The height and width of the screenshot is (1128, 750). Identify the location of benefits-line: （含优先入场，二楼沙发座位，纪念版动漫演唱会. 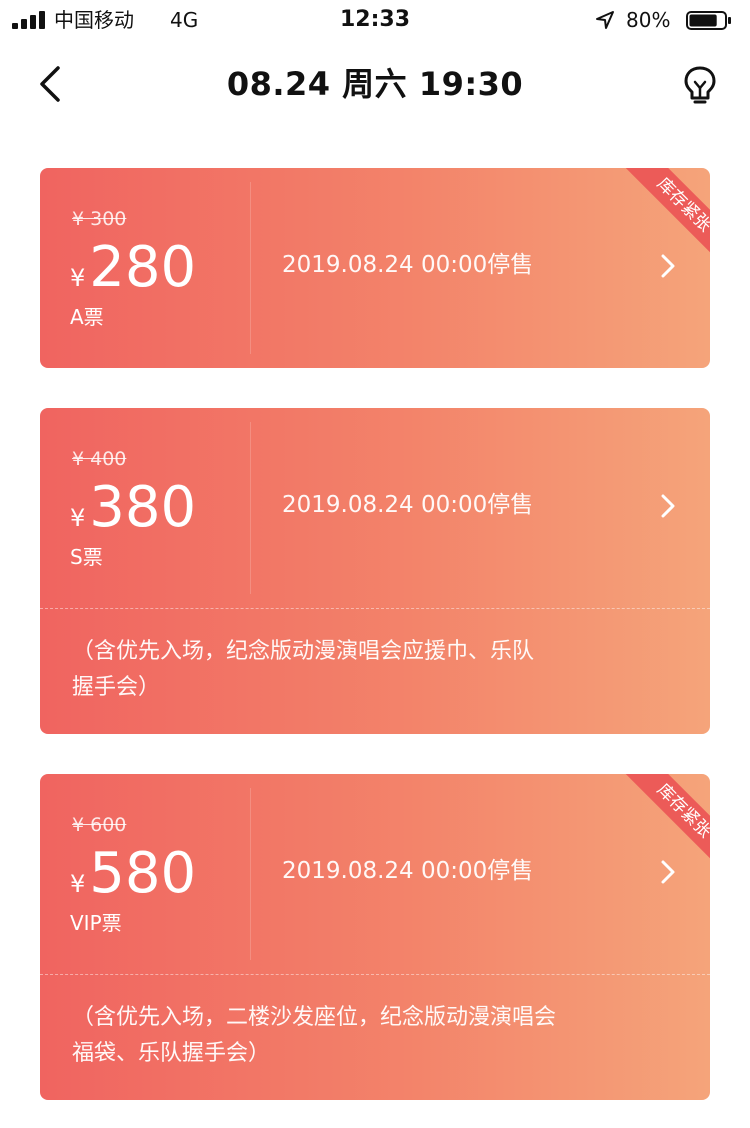
(314, 1017).